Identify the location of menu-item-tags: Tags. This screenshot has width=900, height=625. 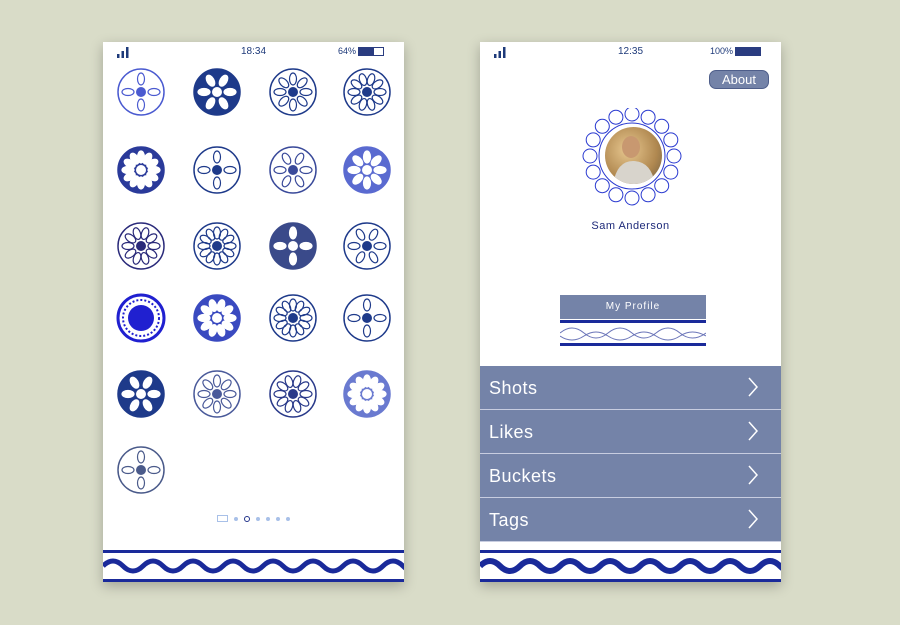
(630, 520).